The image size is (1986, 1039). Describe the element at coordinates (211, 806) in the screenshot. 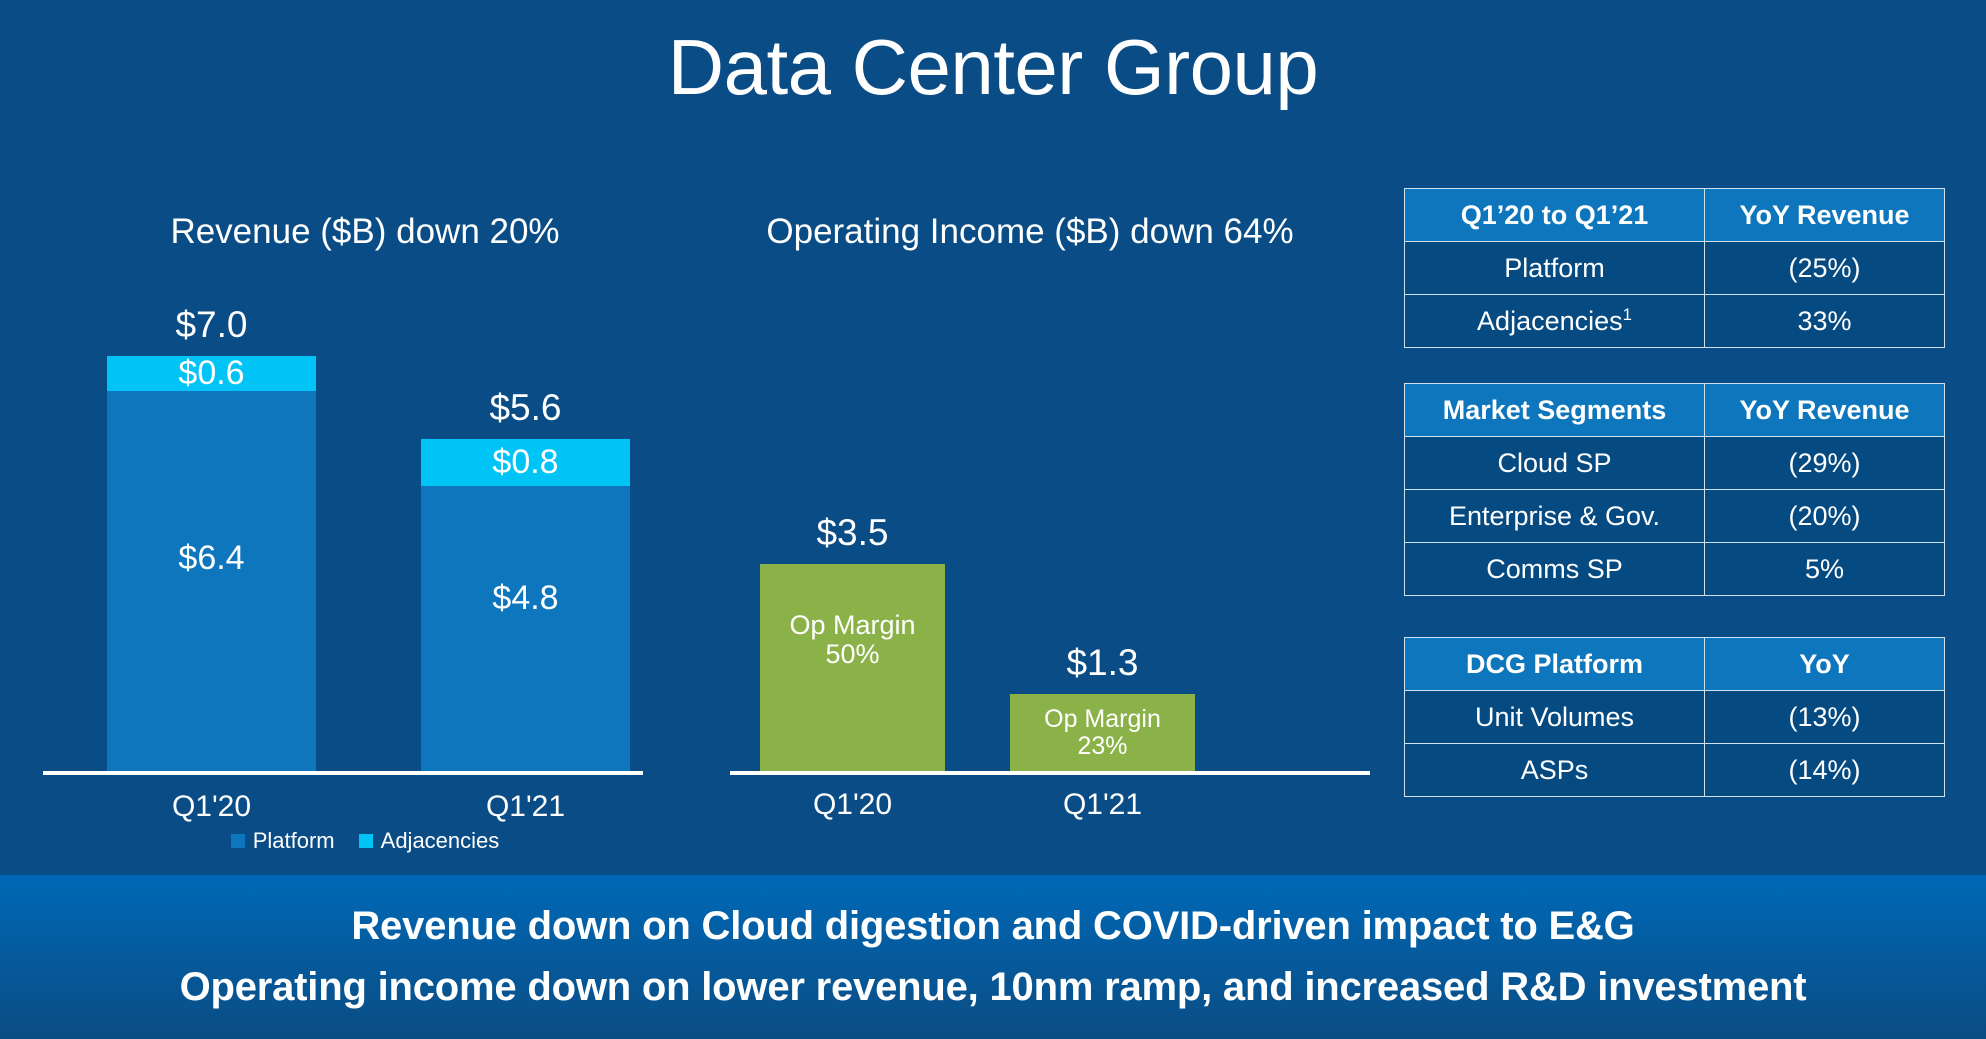

I see `revenue-category-q1-20: Q1'20` at that location.